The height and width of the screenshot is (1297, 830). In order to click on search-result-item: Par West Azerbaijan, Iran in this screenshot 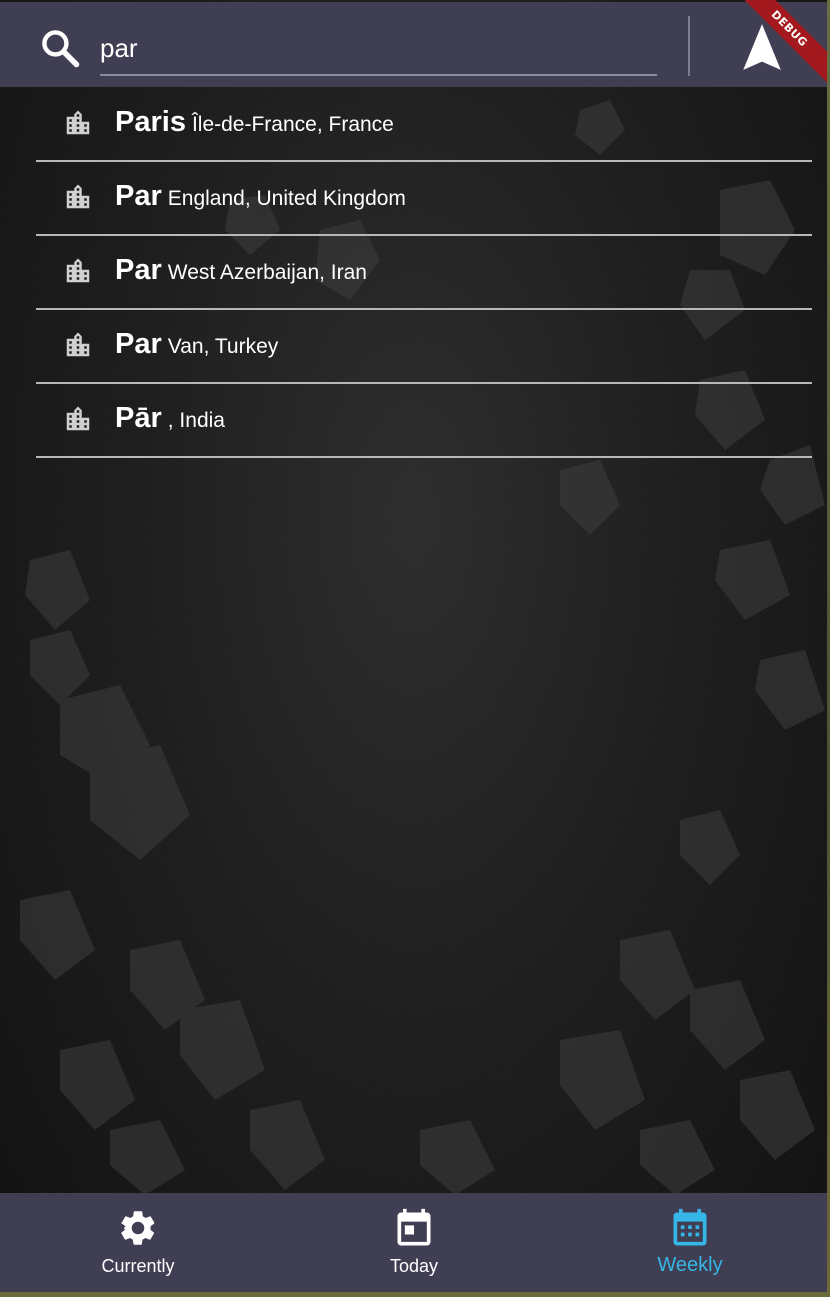, I will do `click(424, 273)`.